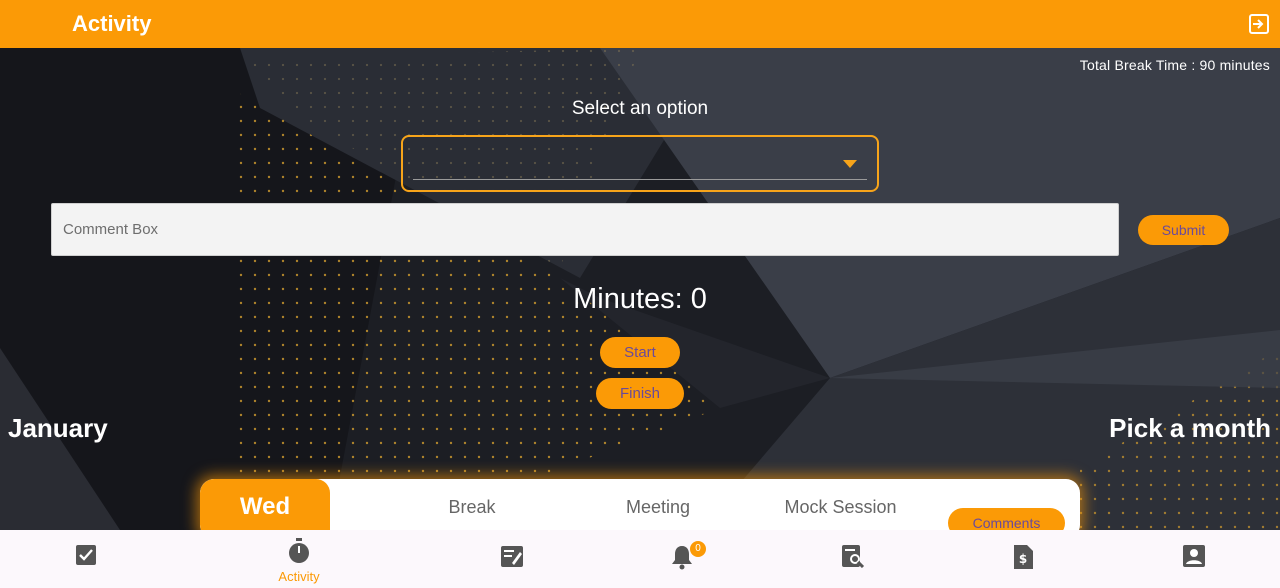 Image resolution: width=1280 pixels, height=588 pixels. Describe the element at coordinates (640, 179) in the screenshot. I see `dropdown-underline` at that location.